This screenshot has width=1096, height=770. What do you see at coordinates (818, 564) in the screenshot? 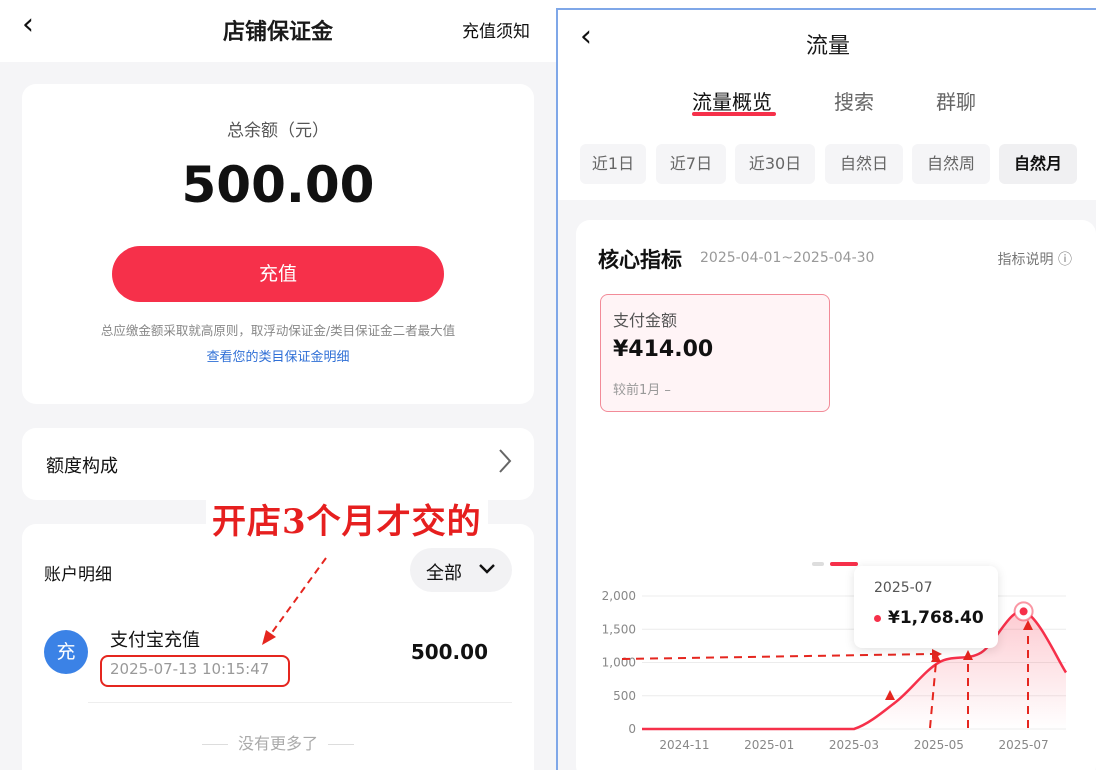
I see `legend-dash` at bounding box center [818, 564].